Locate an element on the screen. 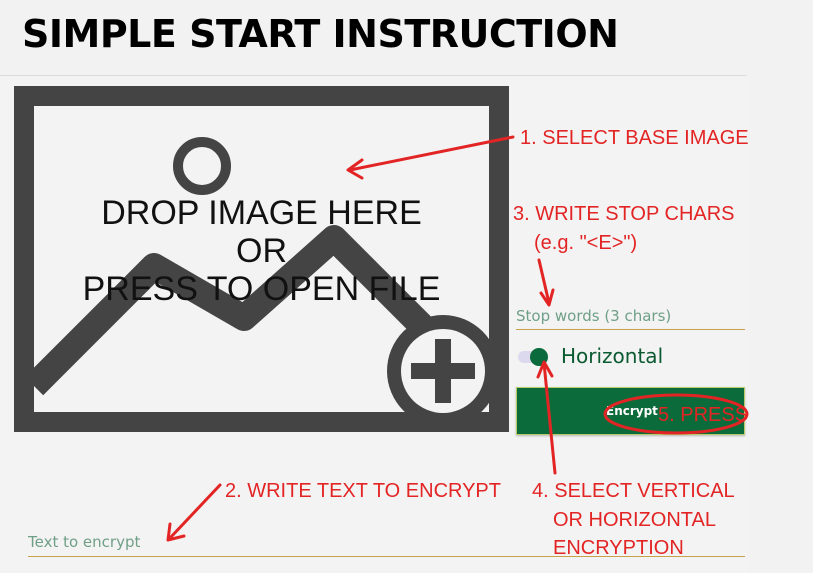 The width and height of the screenshot is (813, 573). orientation-toggle is located at coordinates (536, 357).